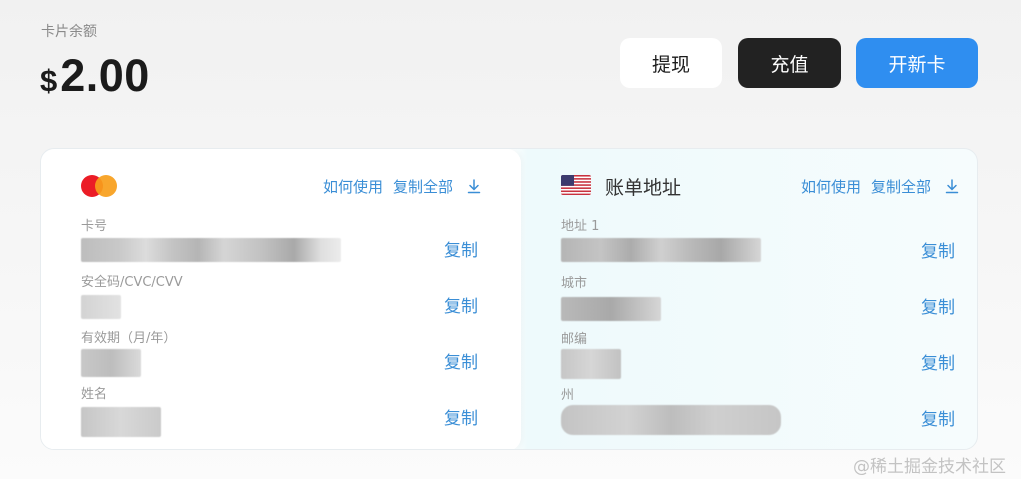 The height and width of the screenshot is (479, 1021). Describe the element at coordinates (211, 250) in the screenshot. I see `card-number-value` at that location.